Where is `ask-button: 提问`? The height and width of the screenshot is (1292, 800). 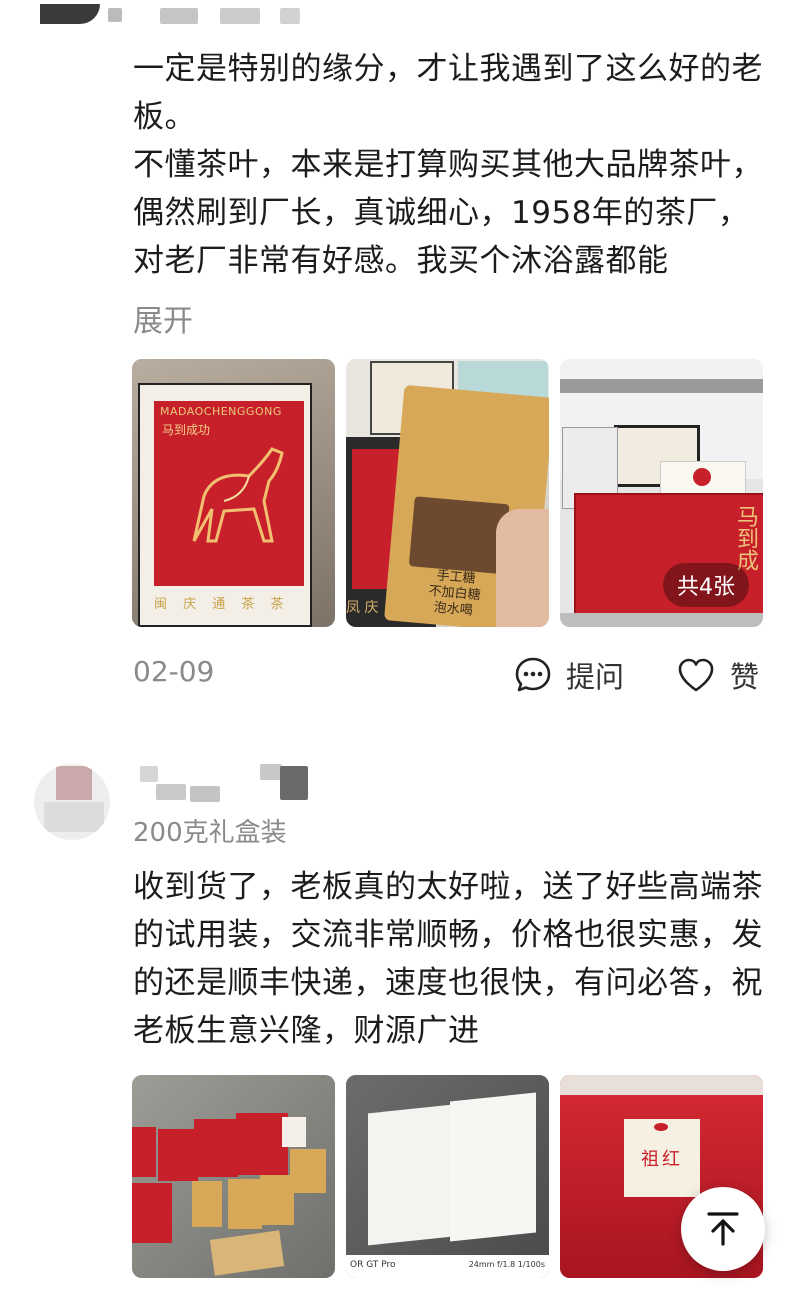 ask-button: 提问 is located at coordinates (569, 675).